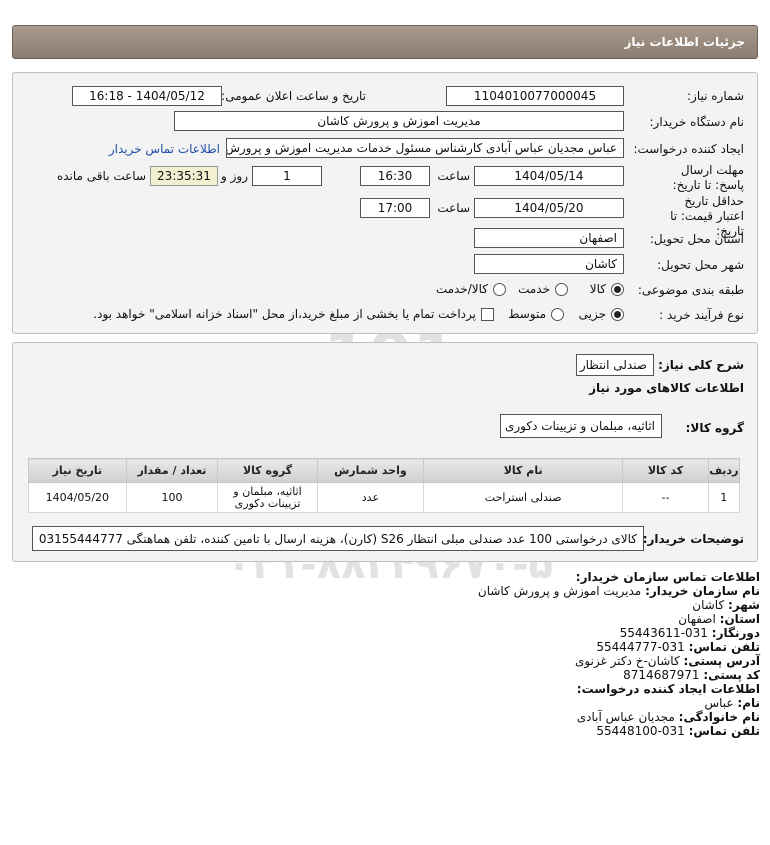  Describe the element at coordinates (714, 428) in the screenshot. I see `goods-group-label: گروه کالا:` at that location.